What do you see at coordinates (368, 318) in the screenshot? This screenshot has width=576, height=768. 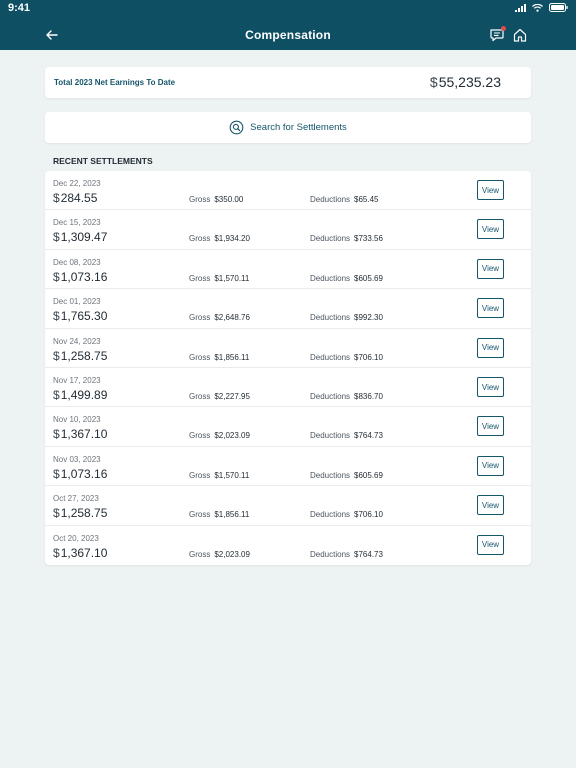 I see `deductions-value: $992.30` at bounding box center [368, 318].